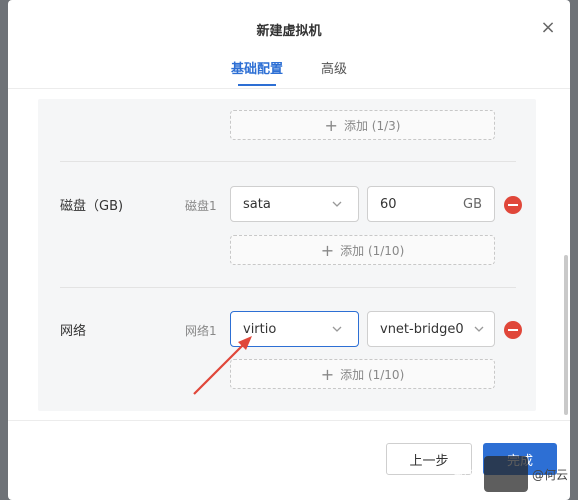 The image size is (578, 500). Describe the element at coordinates (334, 73) in the screenshot. I see `tab-advanced: 高级` at that location.